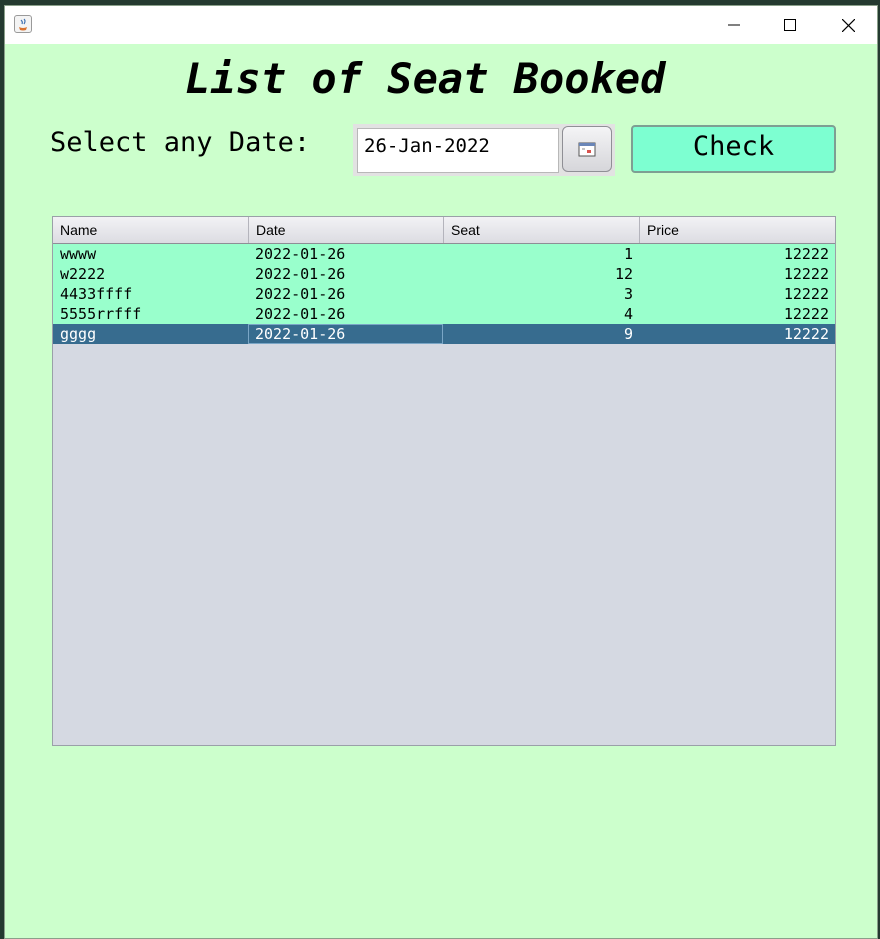  I want to click on close-button, so click(848, 25).